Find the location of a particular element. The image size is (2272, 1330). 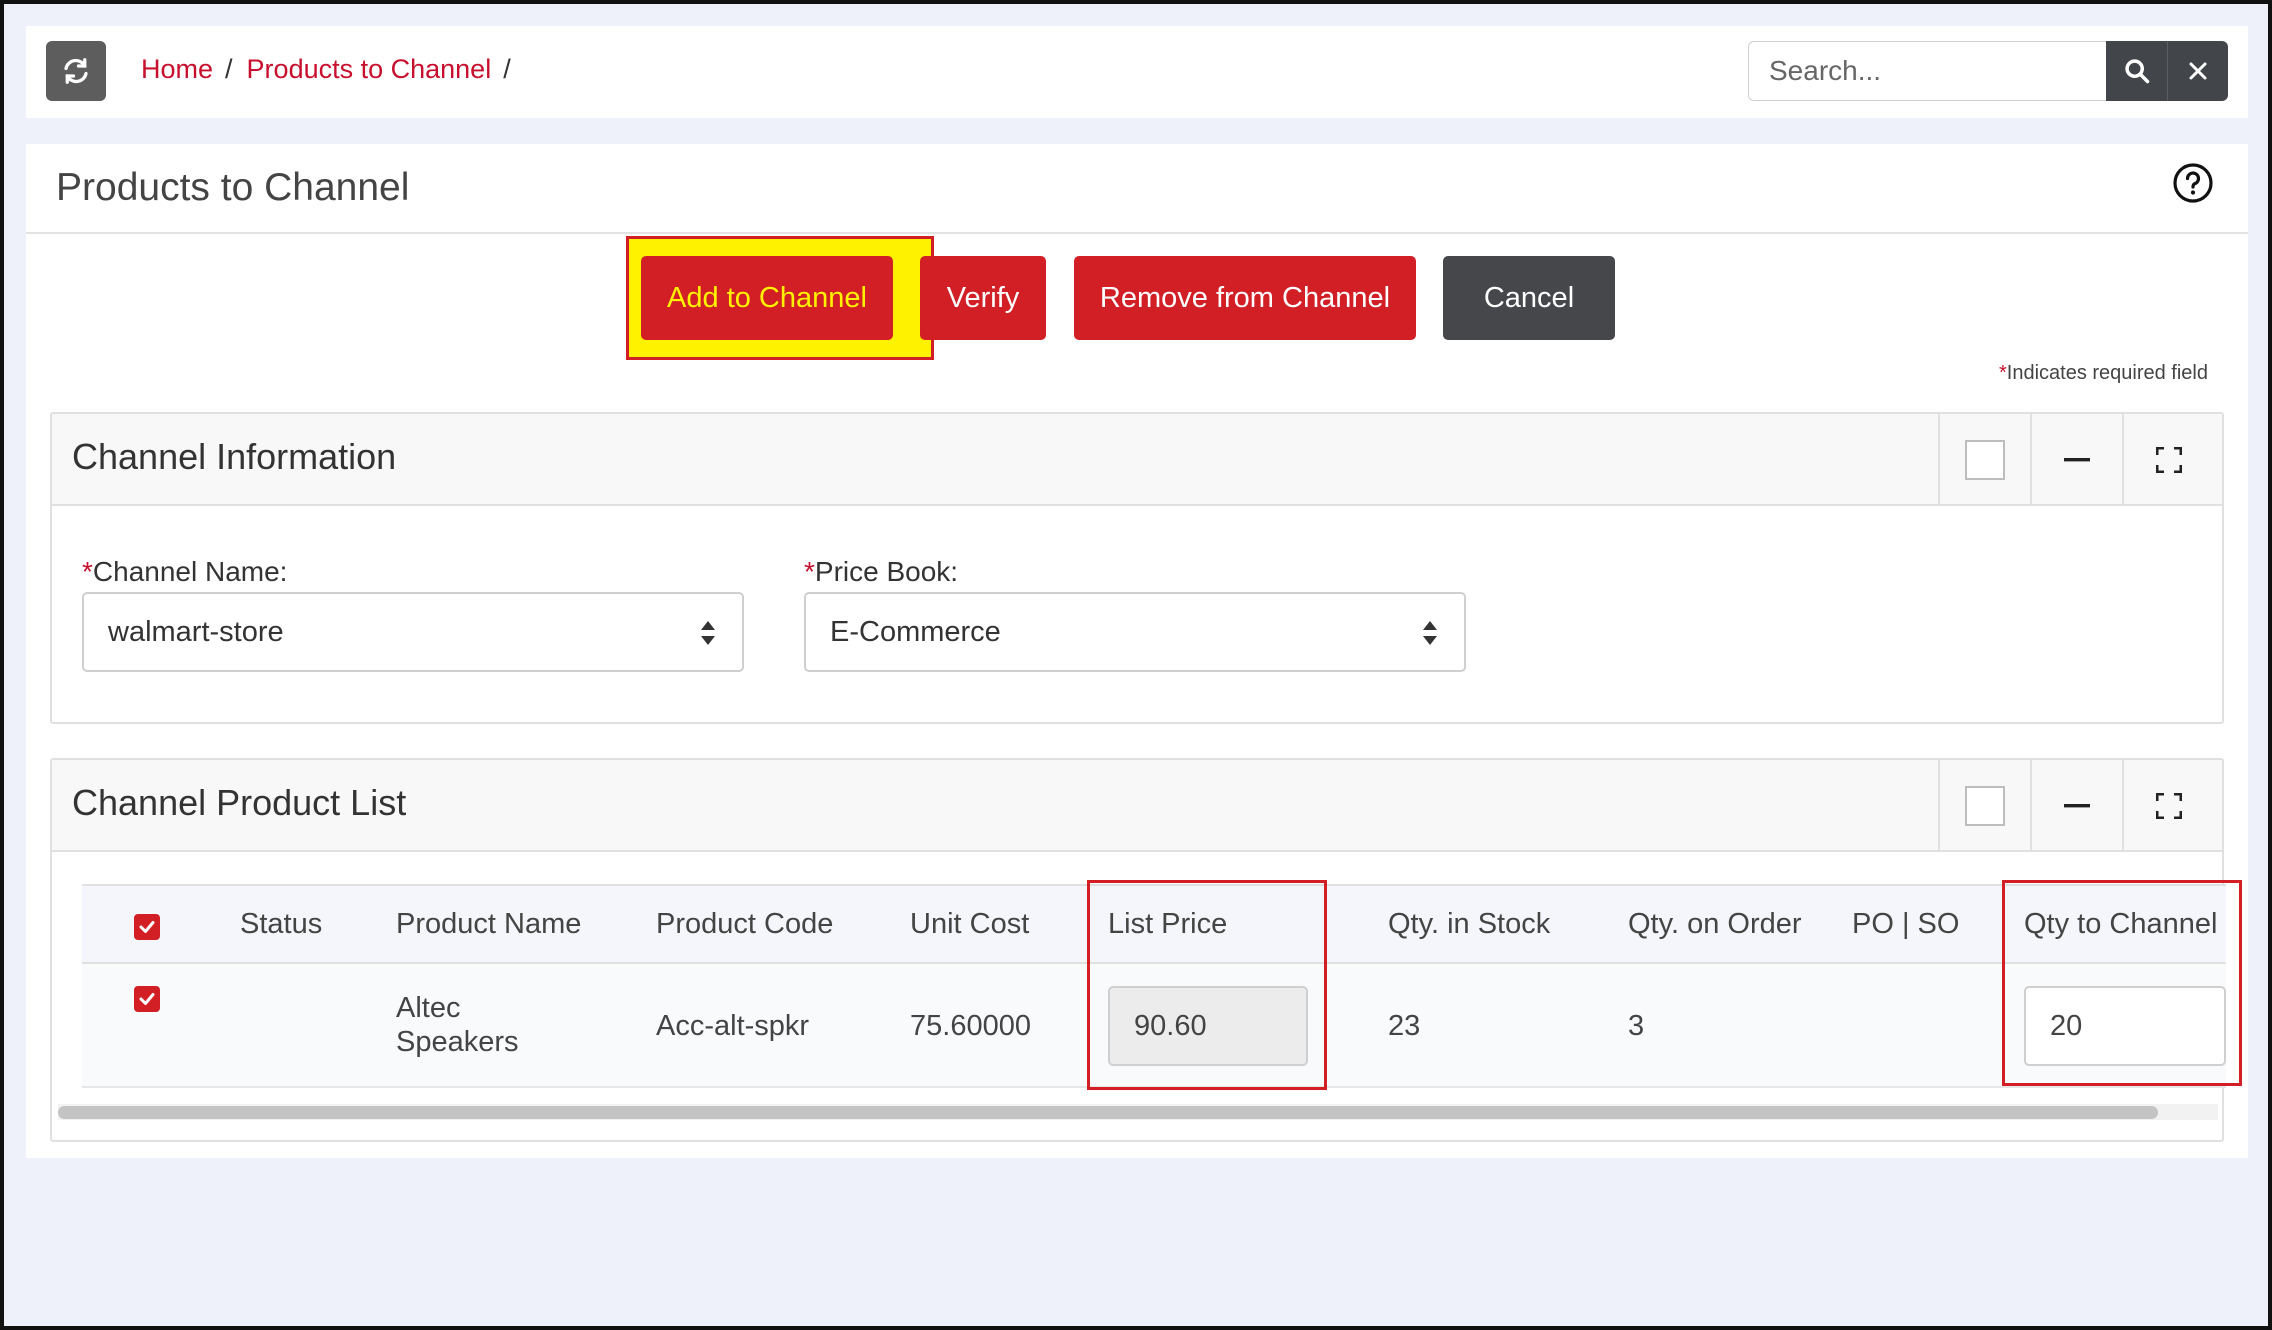

cancel-button: Cancel is located at coordinates (1529, 298).